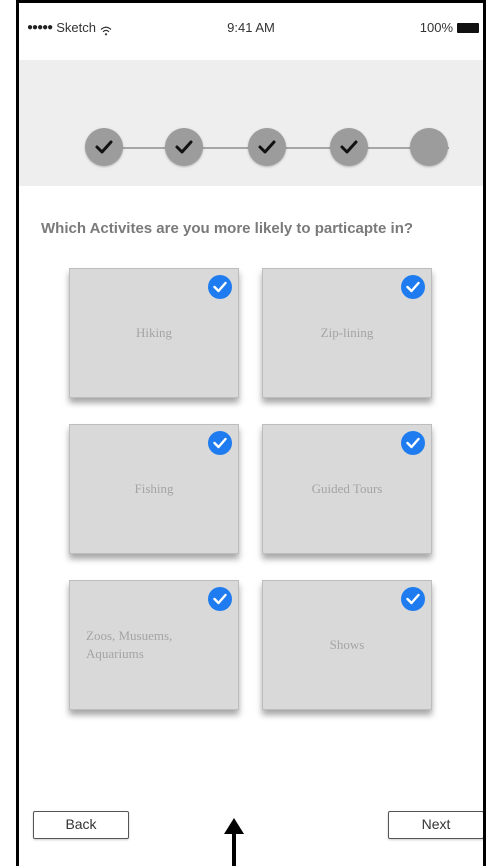  Describe the element at coordinates (154, 489) in the screenshot. I see `activity-tile: Fishing` at that location.